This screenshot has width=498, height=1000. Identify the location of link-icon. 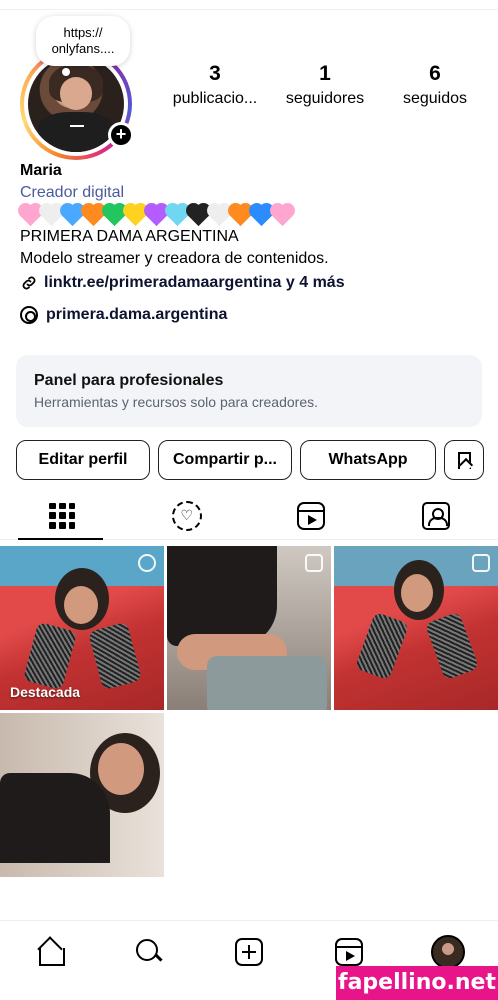
(29, 283).